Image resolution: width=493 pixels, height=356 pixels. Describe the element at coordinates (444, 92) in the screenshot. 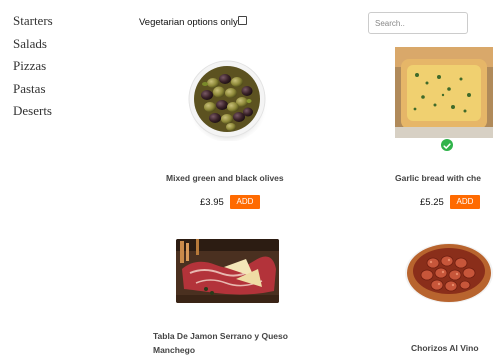

I see `product-image-garlic-bread` at that location.